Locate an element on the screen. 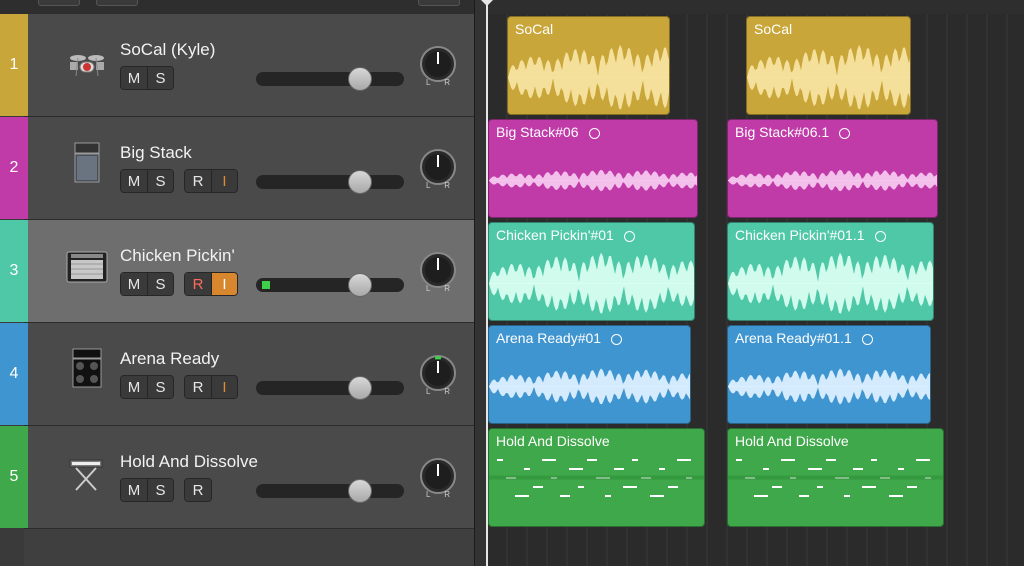 The height and width of the screenshot is (566, 1024). region-name: Big Stack#06 is located at coordinates (548, 132).